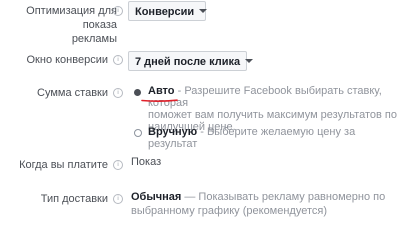 The height and width of the screenshot is (240, 400). I want to click on bid-manual-radio, so click(138, 133).